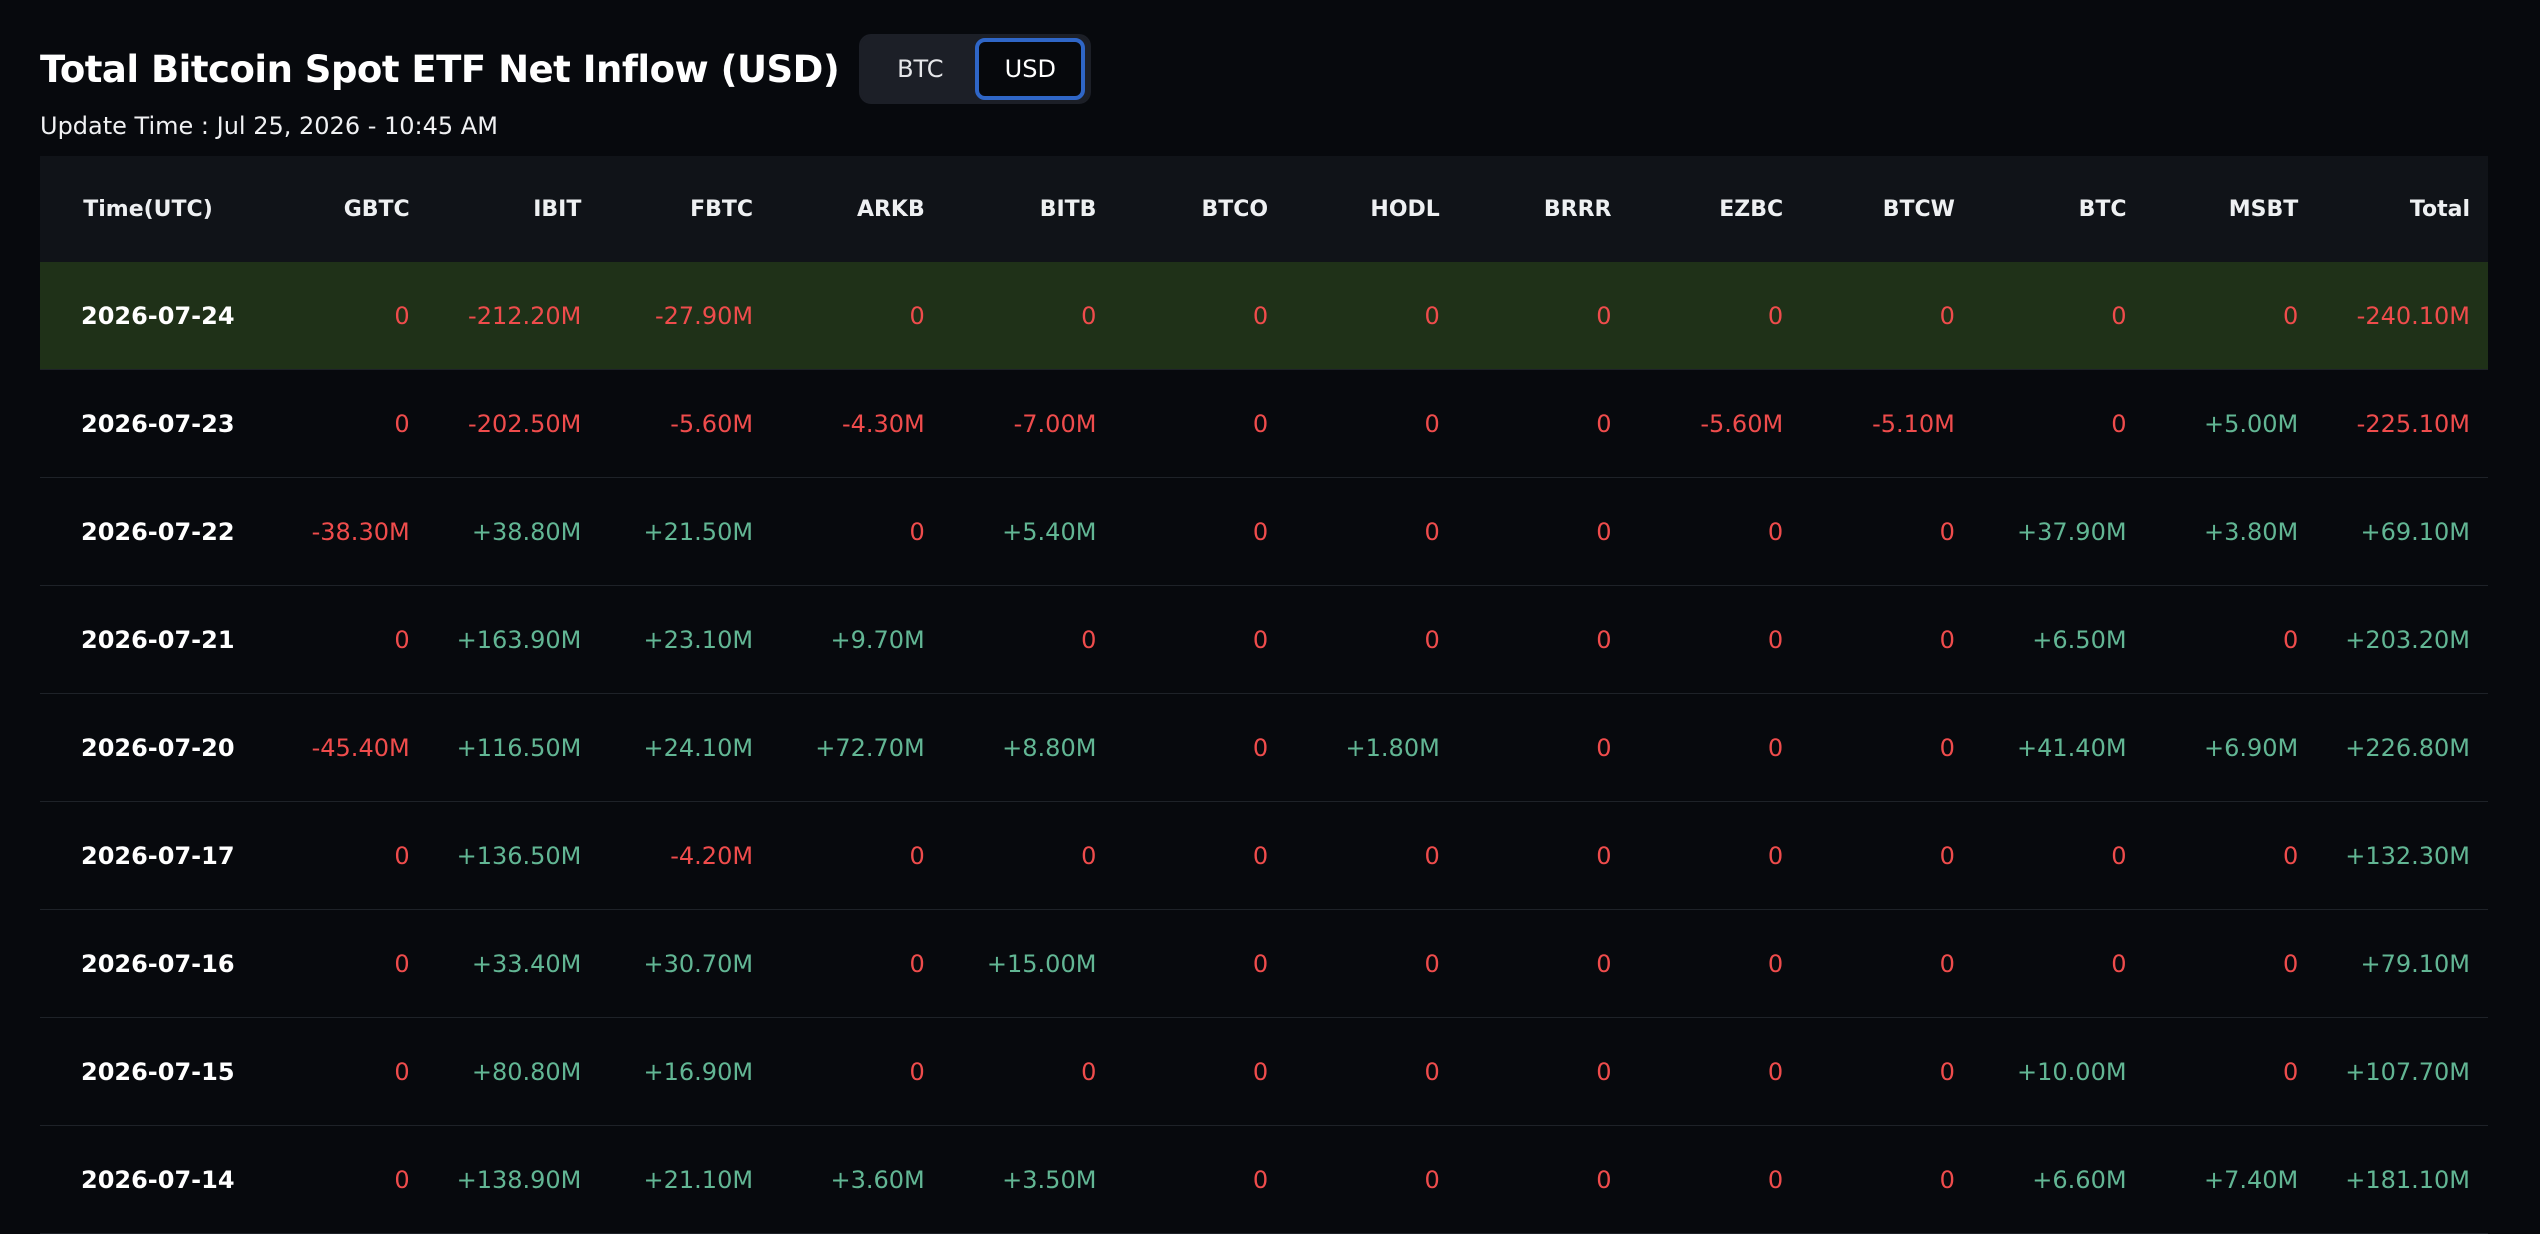 This screenshot has height=1234, width=2540. What do you see at coordinates (2402, 963) in the screenshot?
I see `flow-cell-total: +79.10M` at bounding box center [2402, 963].